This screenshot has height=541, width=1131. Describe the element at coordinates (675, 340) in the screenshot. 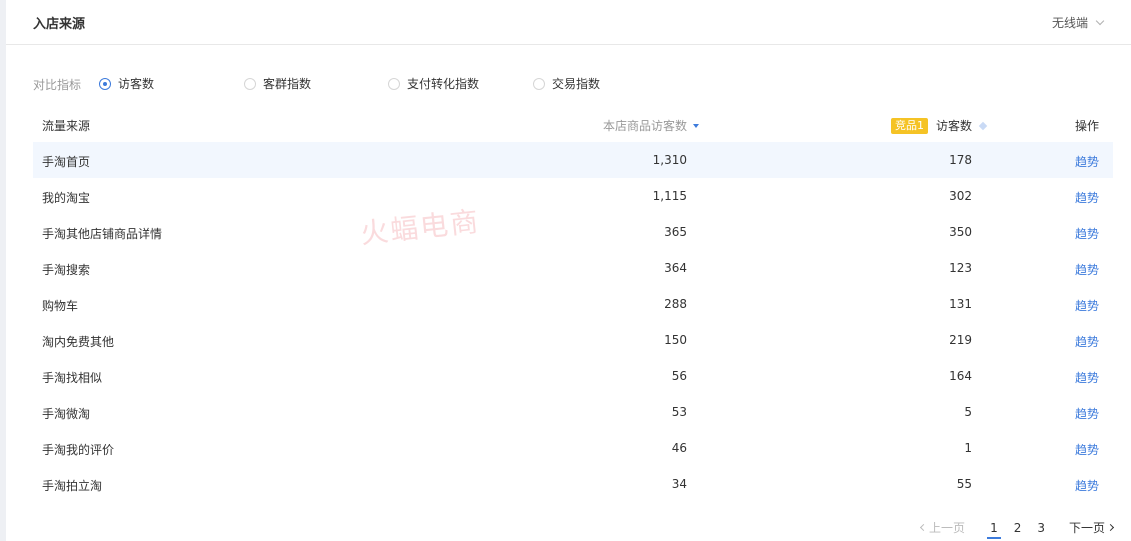

I see `cell-own-visitors: 150` at that location.